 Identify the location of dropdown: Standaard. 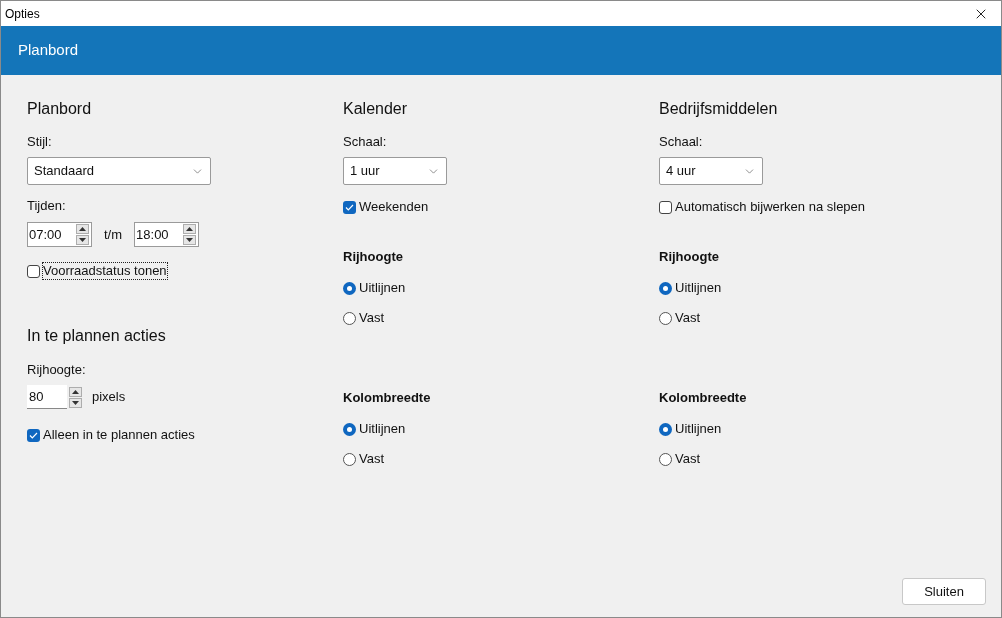
(119, 171).